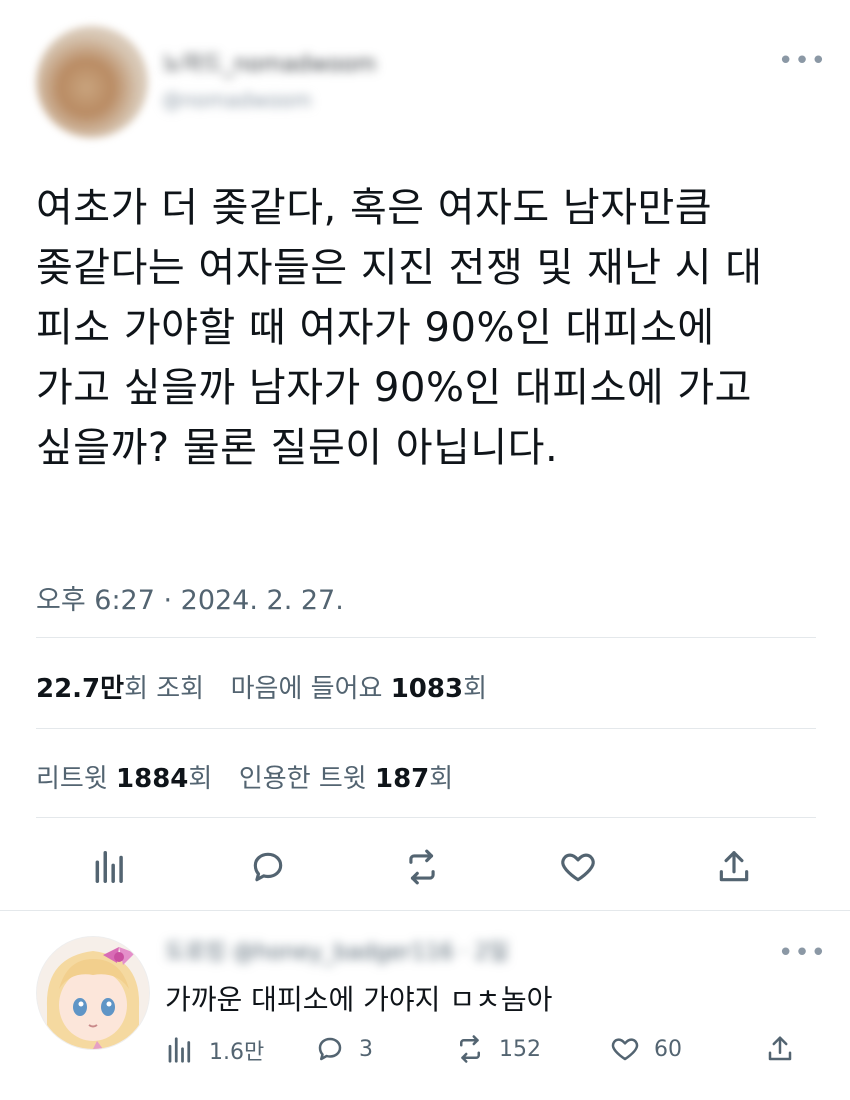  I want to click on retweets-suffix: 회, so click(200, 779).